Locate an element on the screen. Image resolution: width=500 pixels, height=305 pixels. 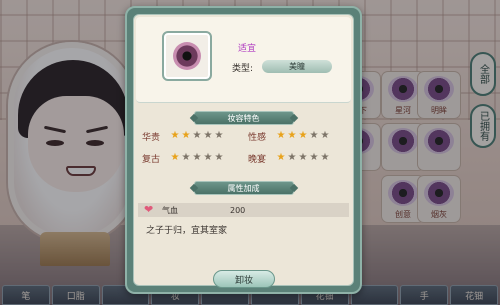
heart-icon: ❤ is located at coordinates (149, 209).